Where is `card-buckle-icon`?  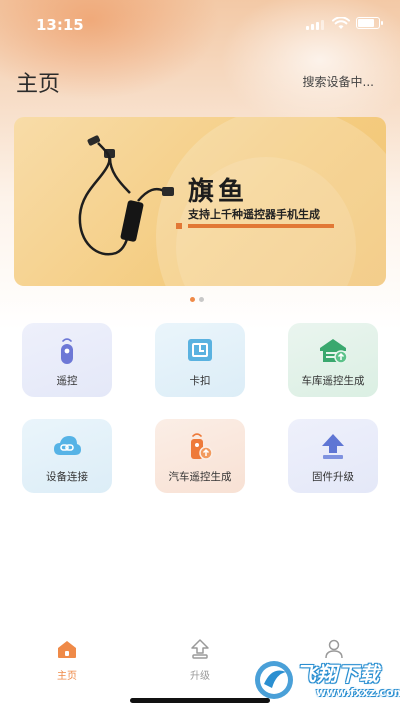
card-buckle-icon is located at coordinates (200, 350).